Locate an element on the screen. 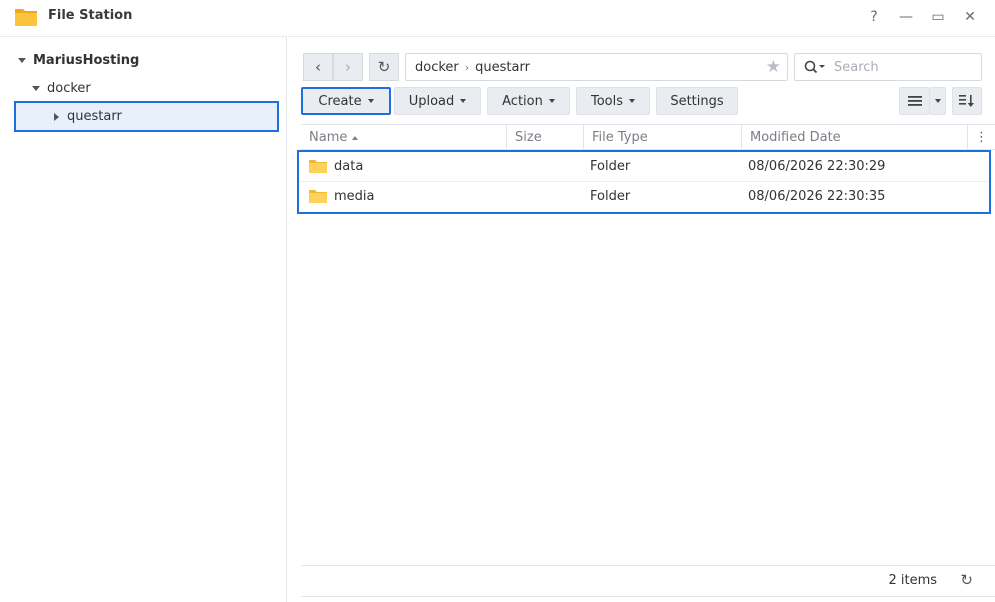 The width and height of the screenshot is (995, 602). action-label: Action is located at coordinates (522, 101).